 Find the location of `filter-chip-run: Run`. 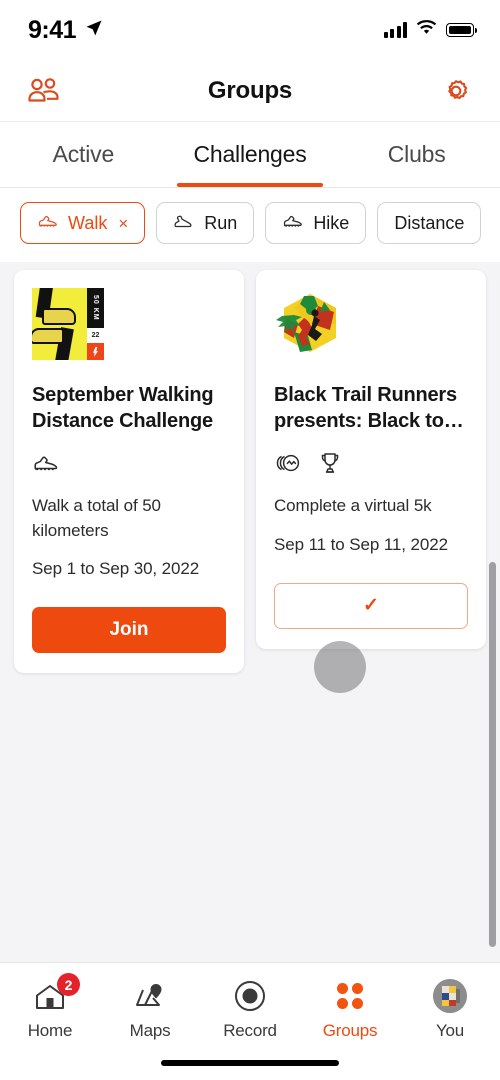

filter-chip-run: Run is located at coordinates (205, 223).